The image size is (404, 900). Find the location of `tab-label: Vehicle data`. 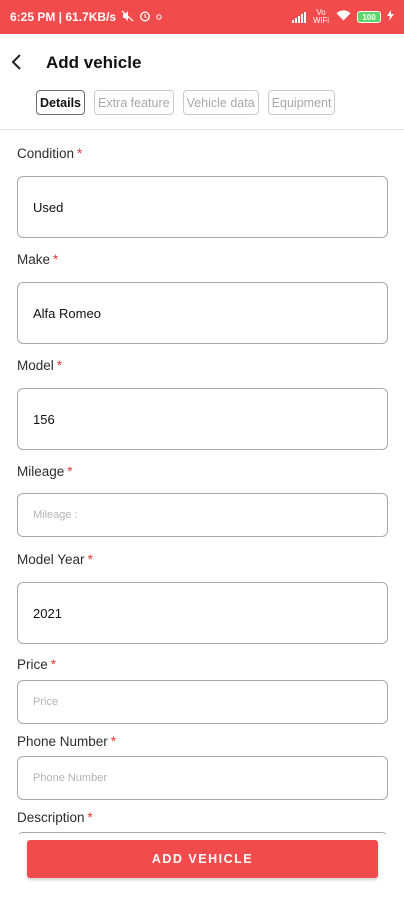

tab-label: Vehicle data is located at coordinates (220, 102).